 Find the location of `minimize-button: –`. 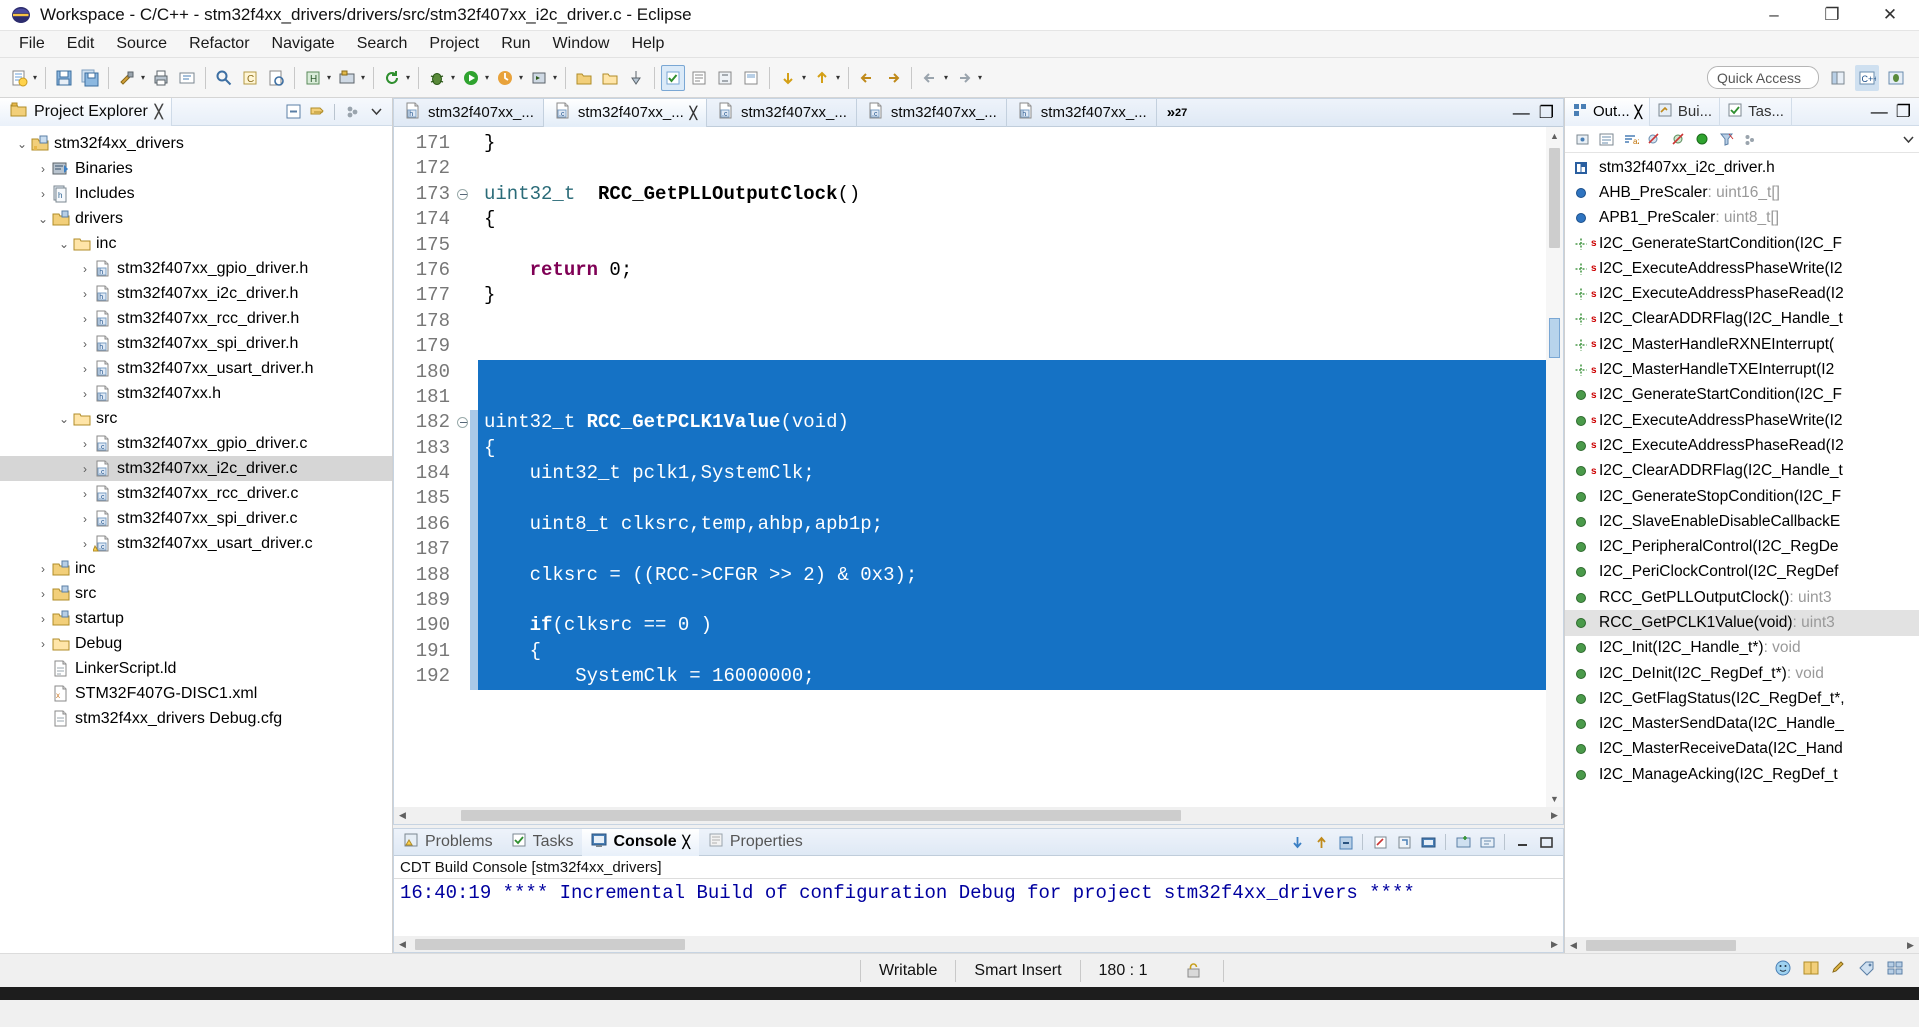

minimize-button: – is located at coordinates (1774, 15).